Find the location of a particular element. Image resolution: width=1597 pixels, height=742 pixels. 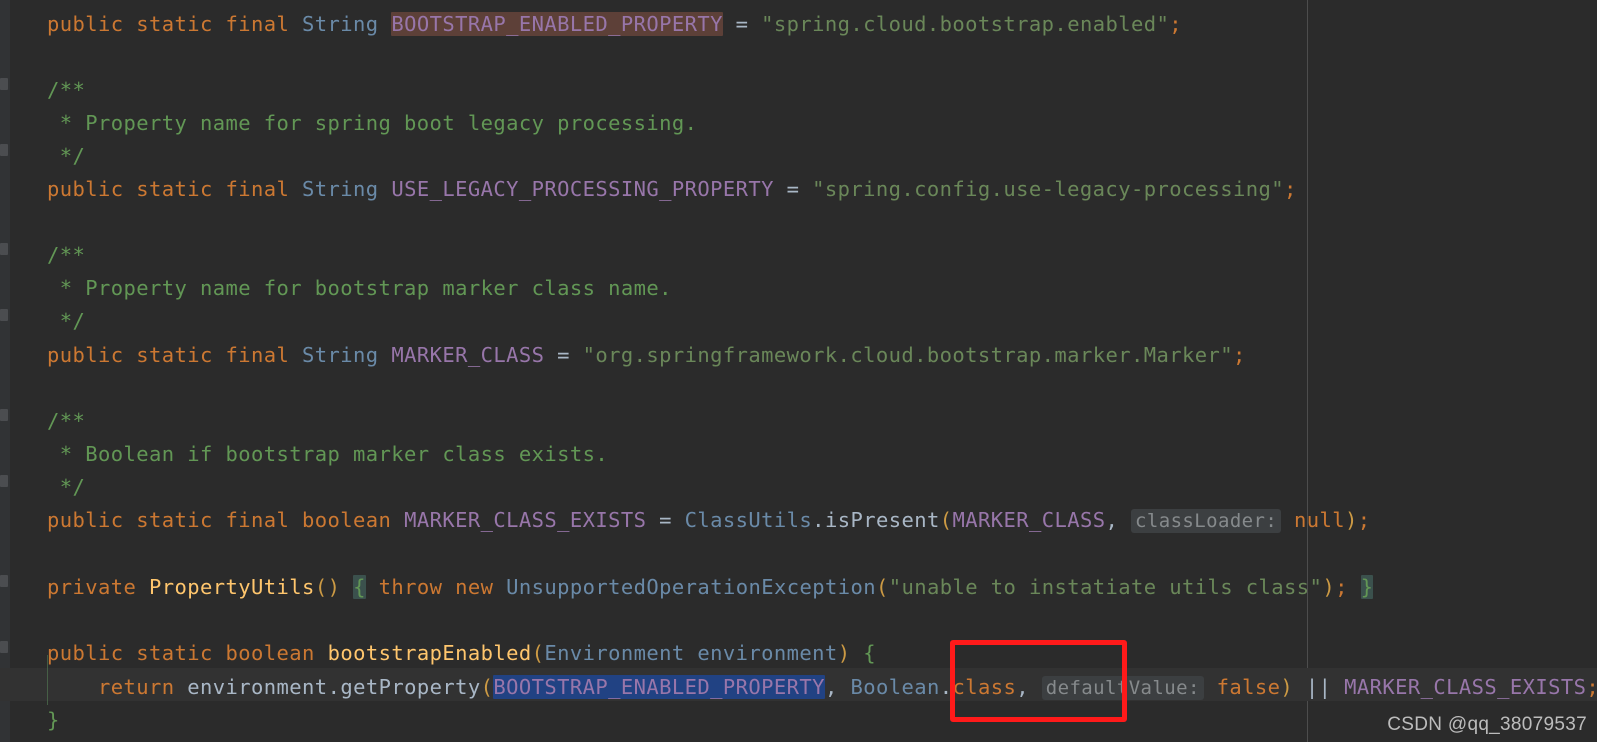

inlay-parameter-hint: classLoader: is located at coordinates (1206, 521).